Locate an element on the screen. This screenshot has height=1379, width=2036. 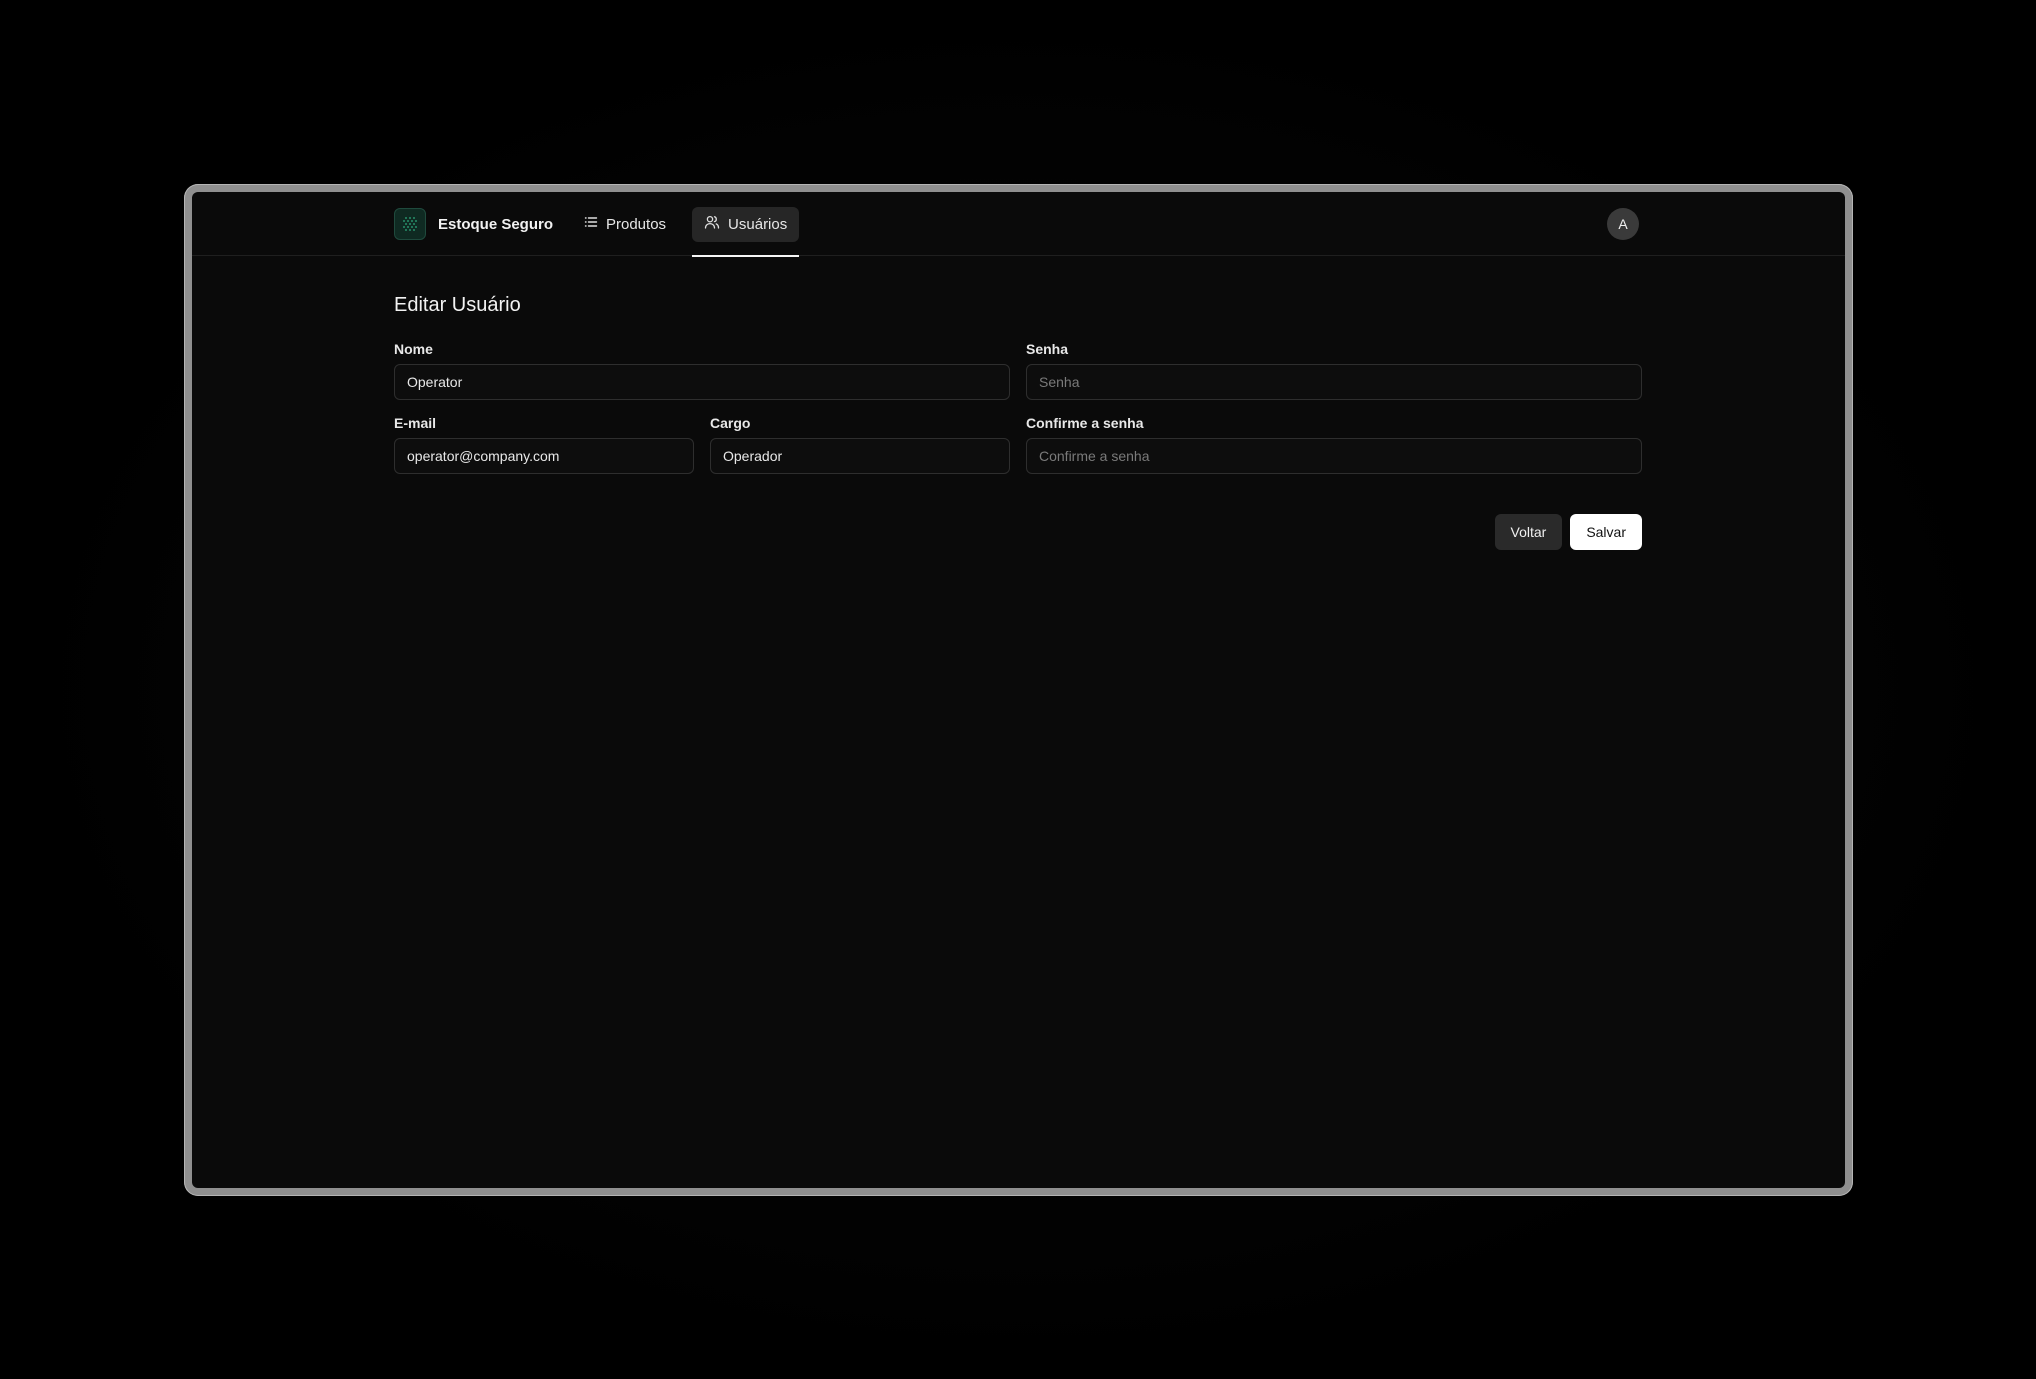
edit-user-form: Editar Usuário Nome Senha E-mail is located at coordinates (1018, 421).